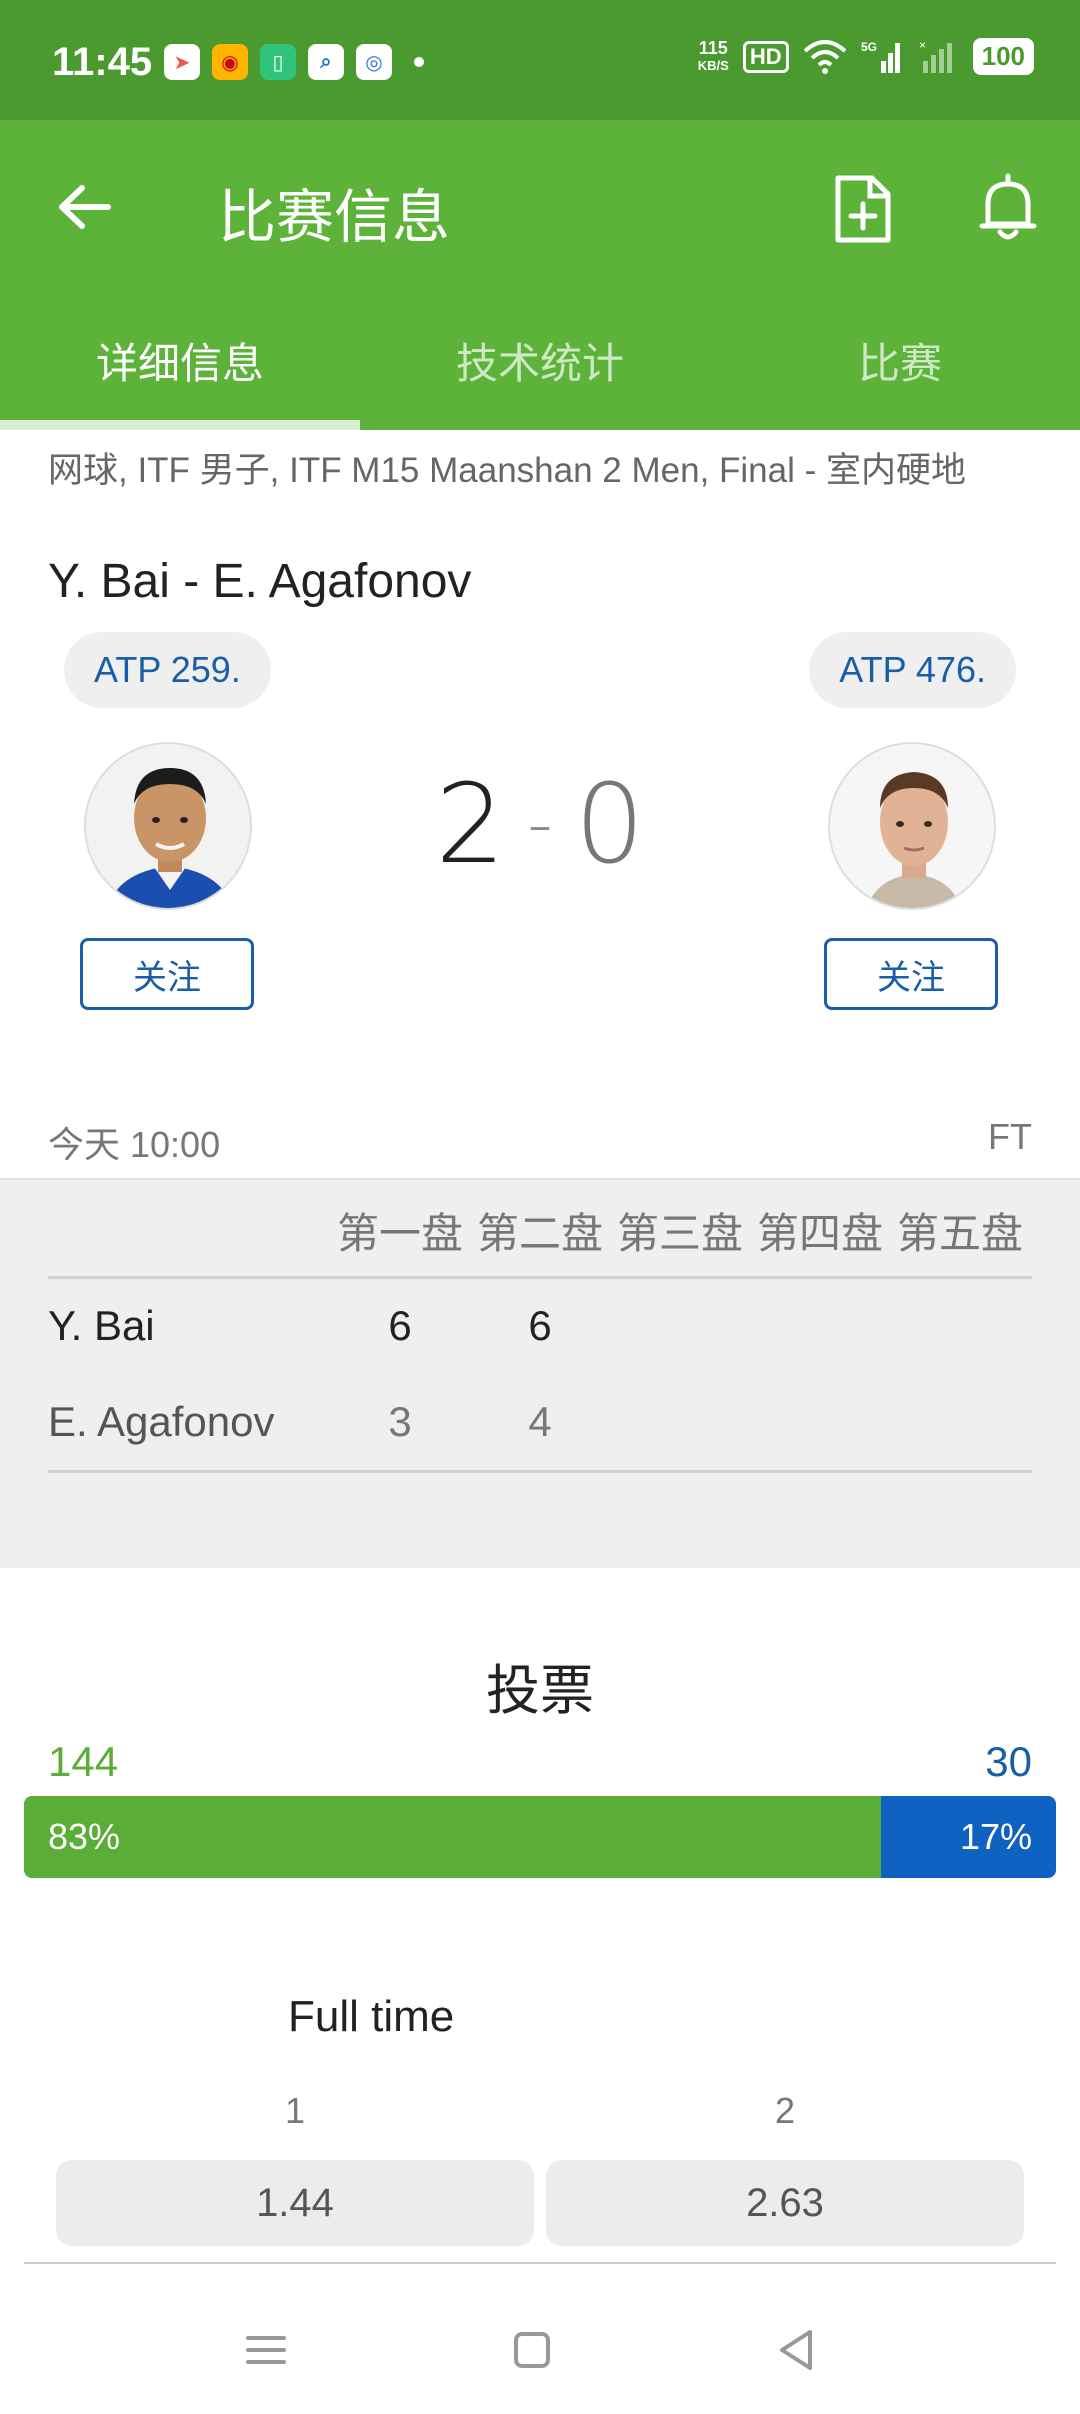  What do you see at coordinates (167, 670) in the screenshot?
I see `home-rank-badge: ATP 259.` at bounding box center [167, 670].